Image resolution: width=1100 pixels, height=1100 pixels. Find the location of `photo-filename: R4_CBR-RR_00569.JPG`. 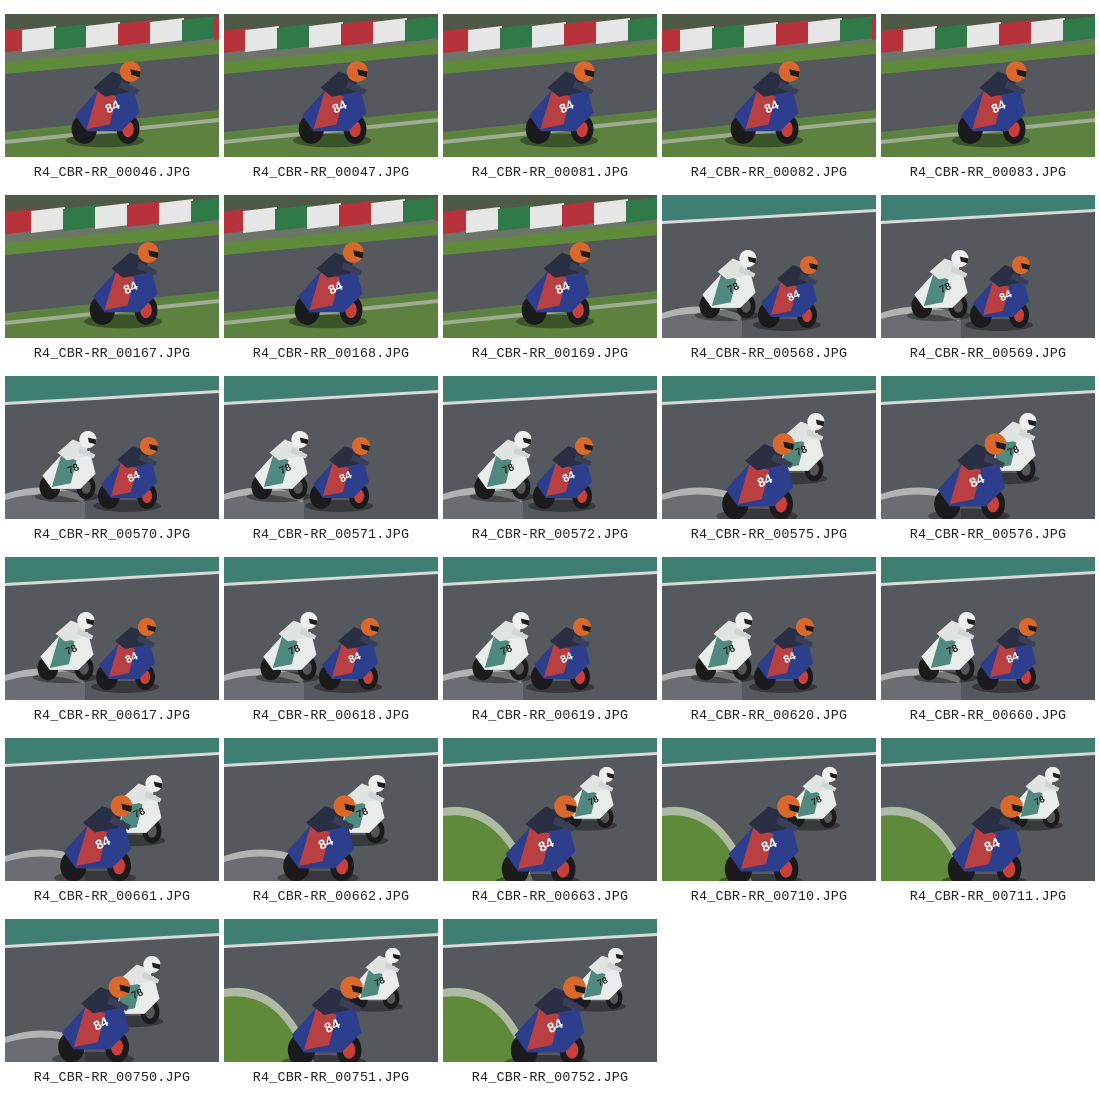

photo-filename: R4_CBR-RR_00569.JPG is located at coordinates (988, 355).